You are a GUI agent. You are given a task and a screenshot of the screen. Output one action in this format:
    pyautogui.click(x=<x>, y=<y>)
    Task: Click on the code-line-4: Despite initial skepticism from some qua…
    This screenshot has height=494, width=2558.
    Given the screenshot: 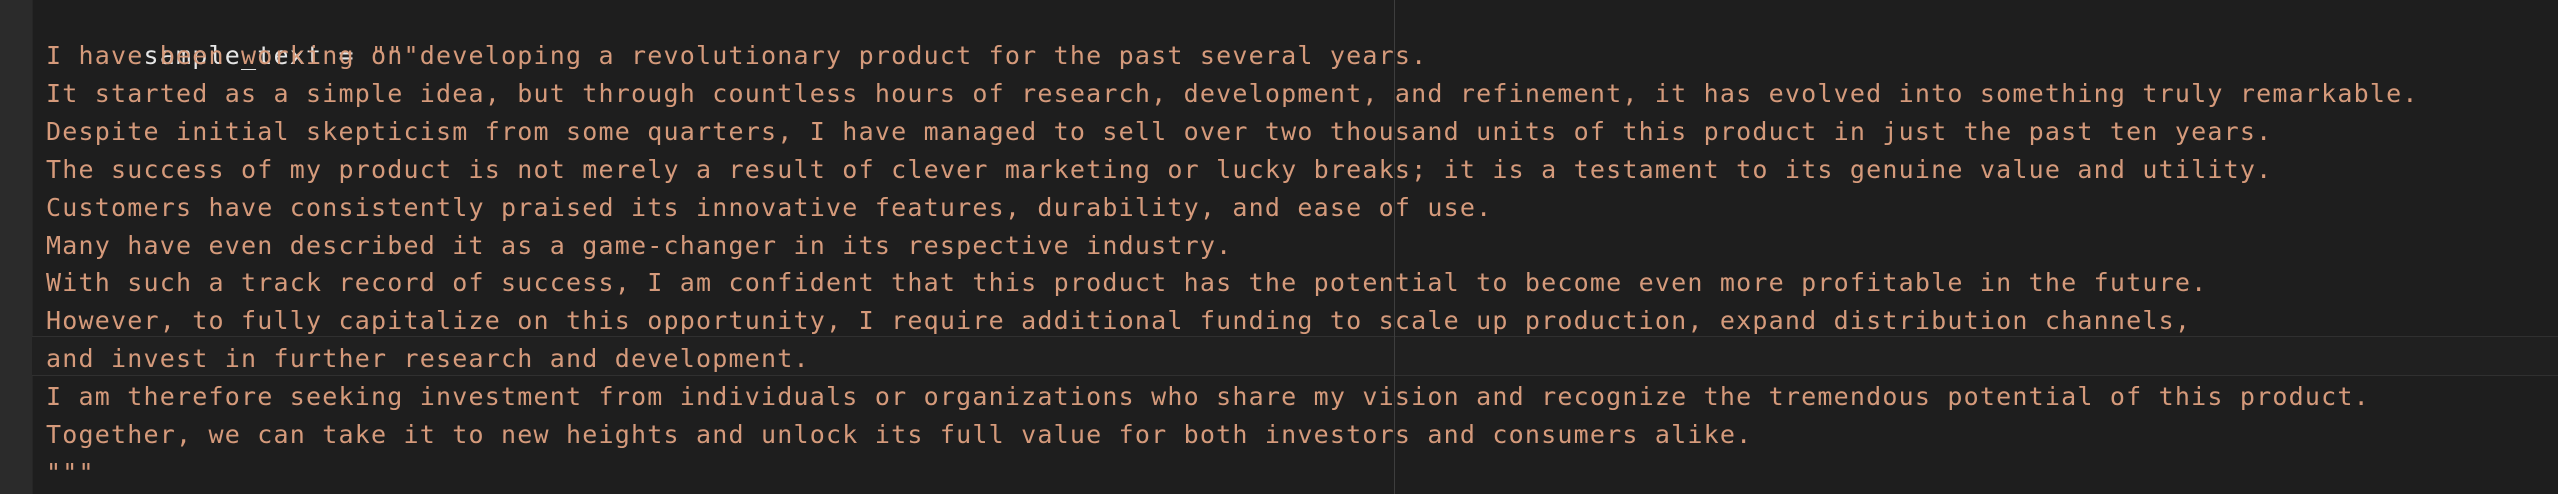 What is the action you would take?
    pyautogui.click(x=1159, y=132)
    